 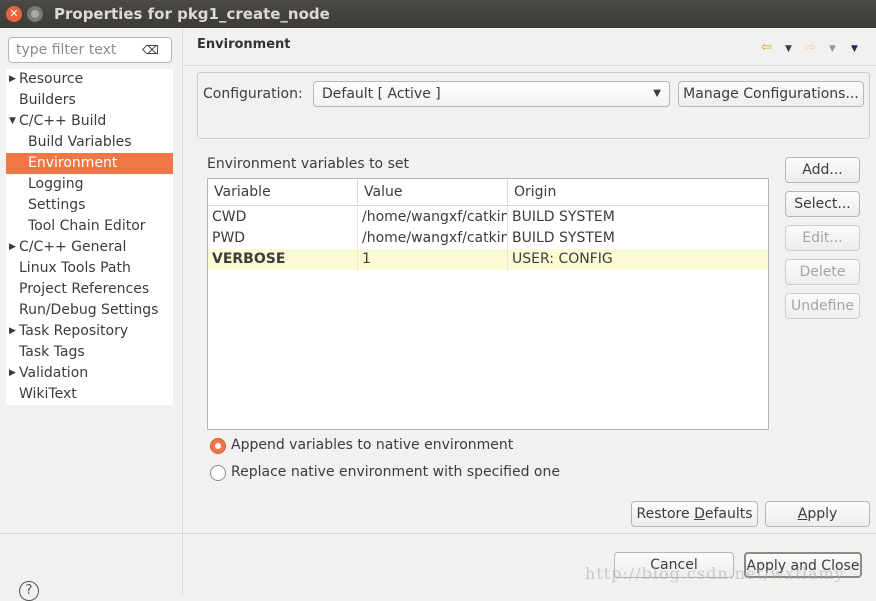 I want to click on column-header-variable: Variable, so click(x=283, y=192).